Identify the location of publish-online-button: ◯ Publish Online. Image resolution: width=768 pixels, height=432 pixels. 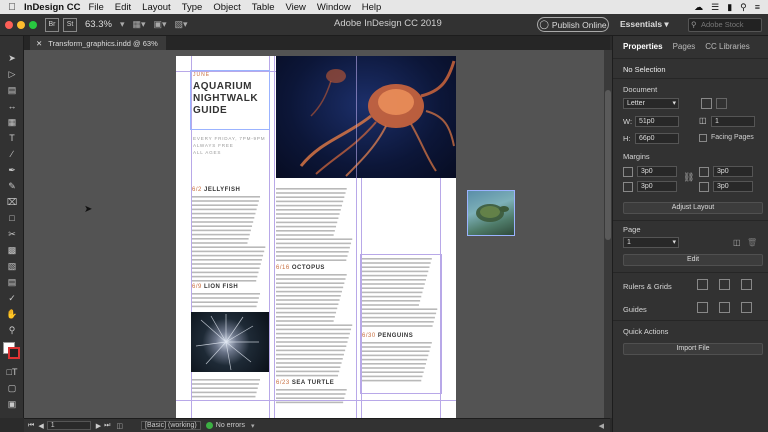
(573, 24).